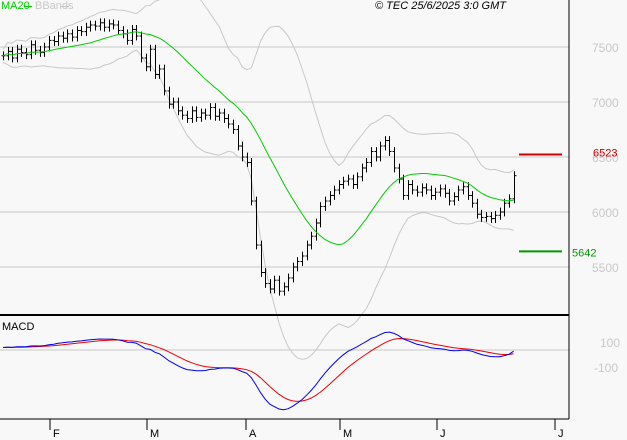 The height and width of the screenshot is (440, 627). I want to click on macd-tick-label: 100, so click(610, 343).